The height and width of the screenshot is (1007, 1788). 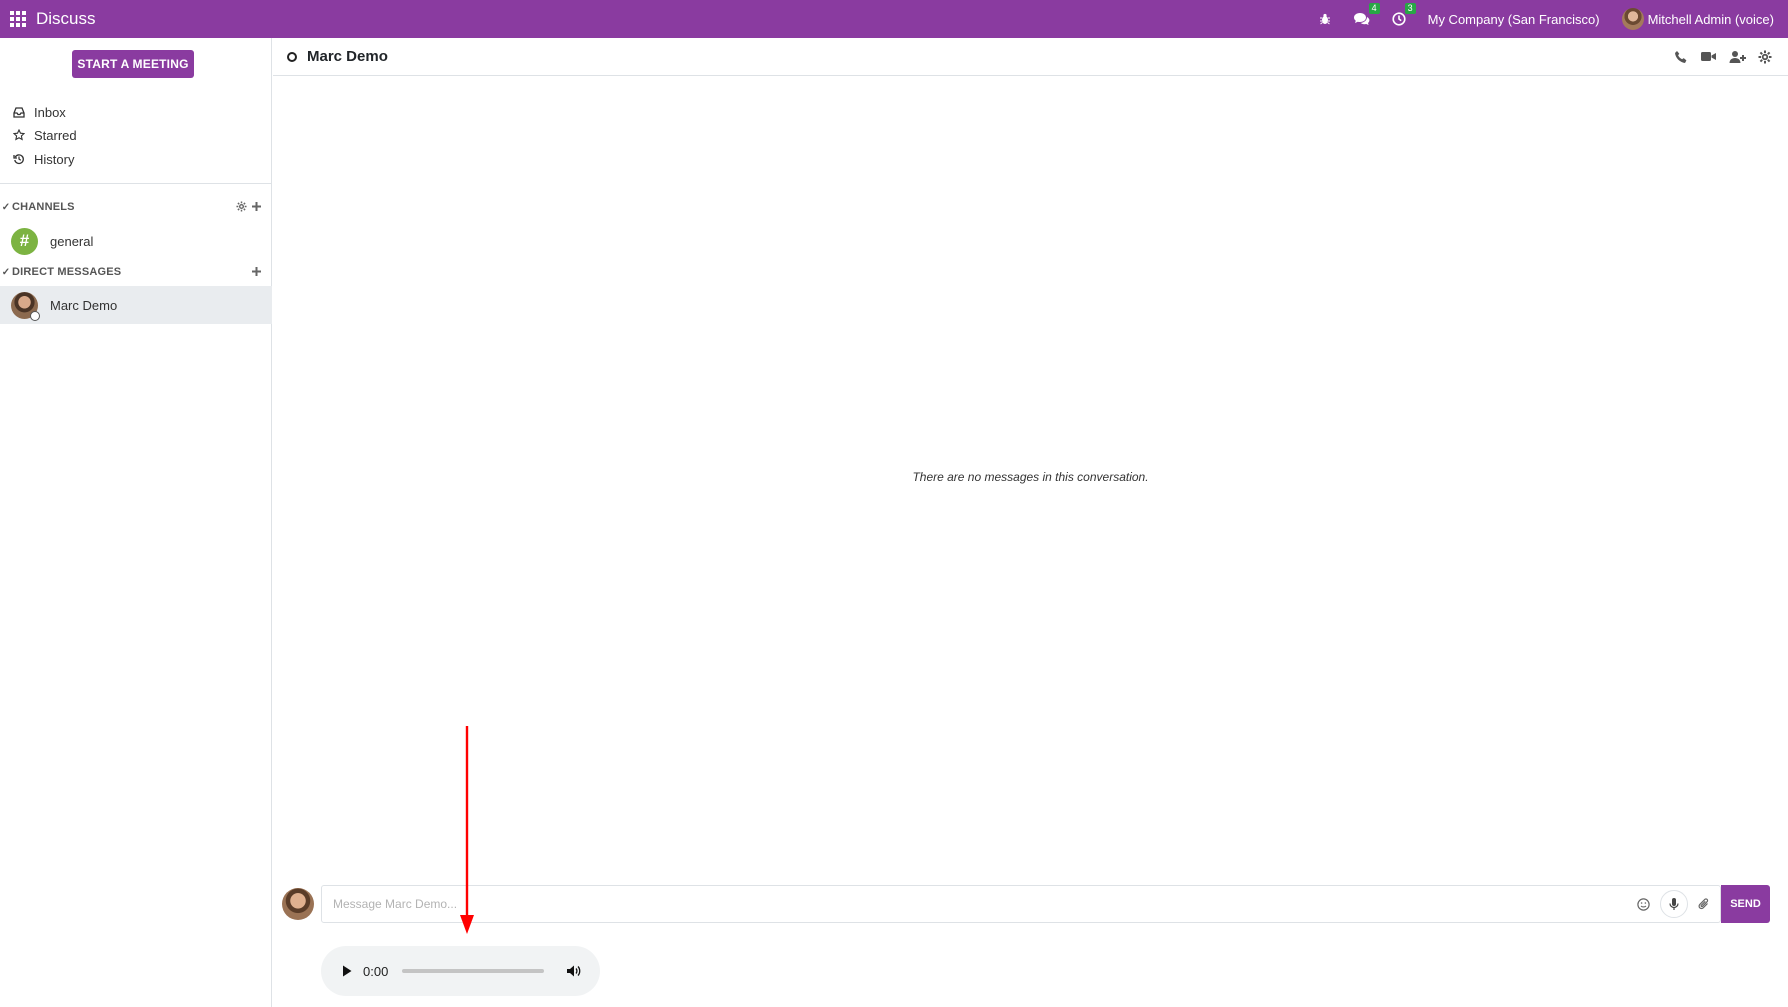 I want to click on user-menu: Mitchell Admin (voice), so click(x=1697, y=19).